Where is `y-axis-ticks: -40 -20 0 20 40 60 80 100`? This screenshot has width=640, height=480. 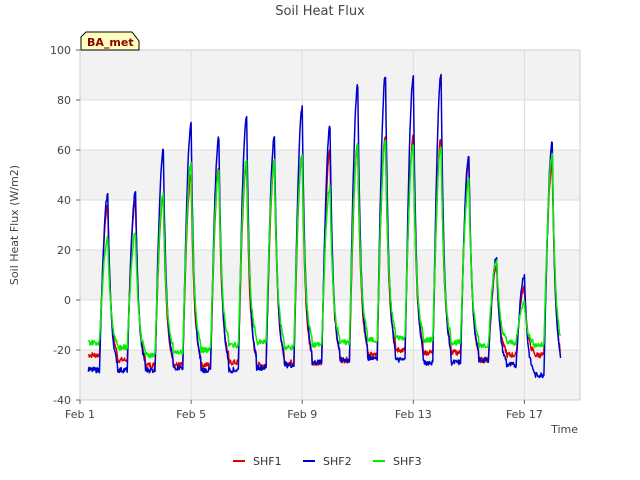
y-axis-ticks: -40 -20 0 20 40 60 80 100 is located at coordinates (65, 225).